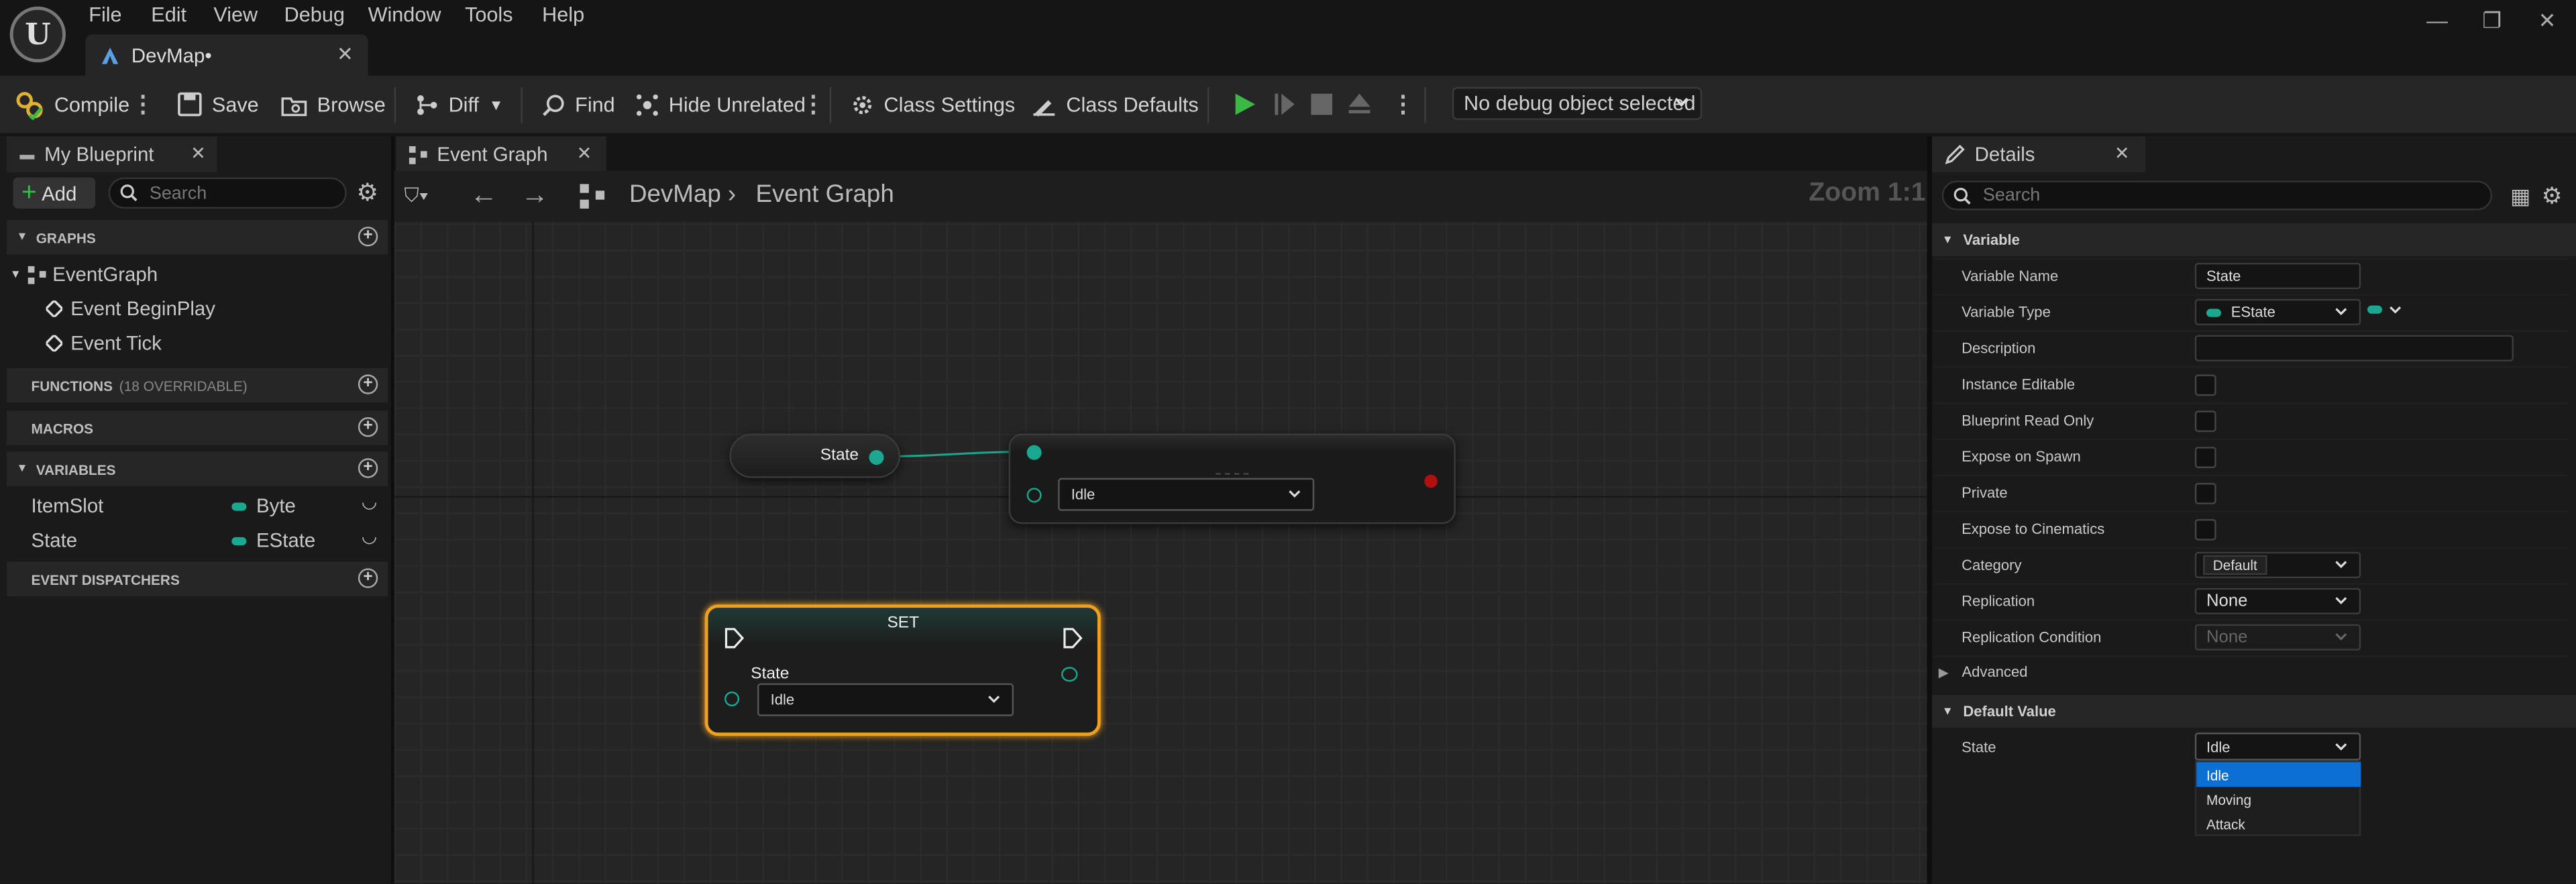 This screenshot has width=2576, height=884. I want to click on replication-select: None, so click(2277, 601).